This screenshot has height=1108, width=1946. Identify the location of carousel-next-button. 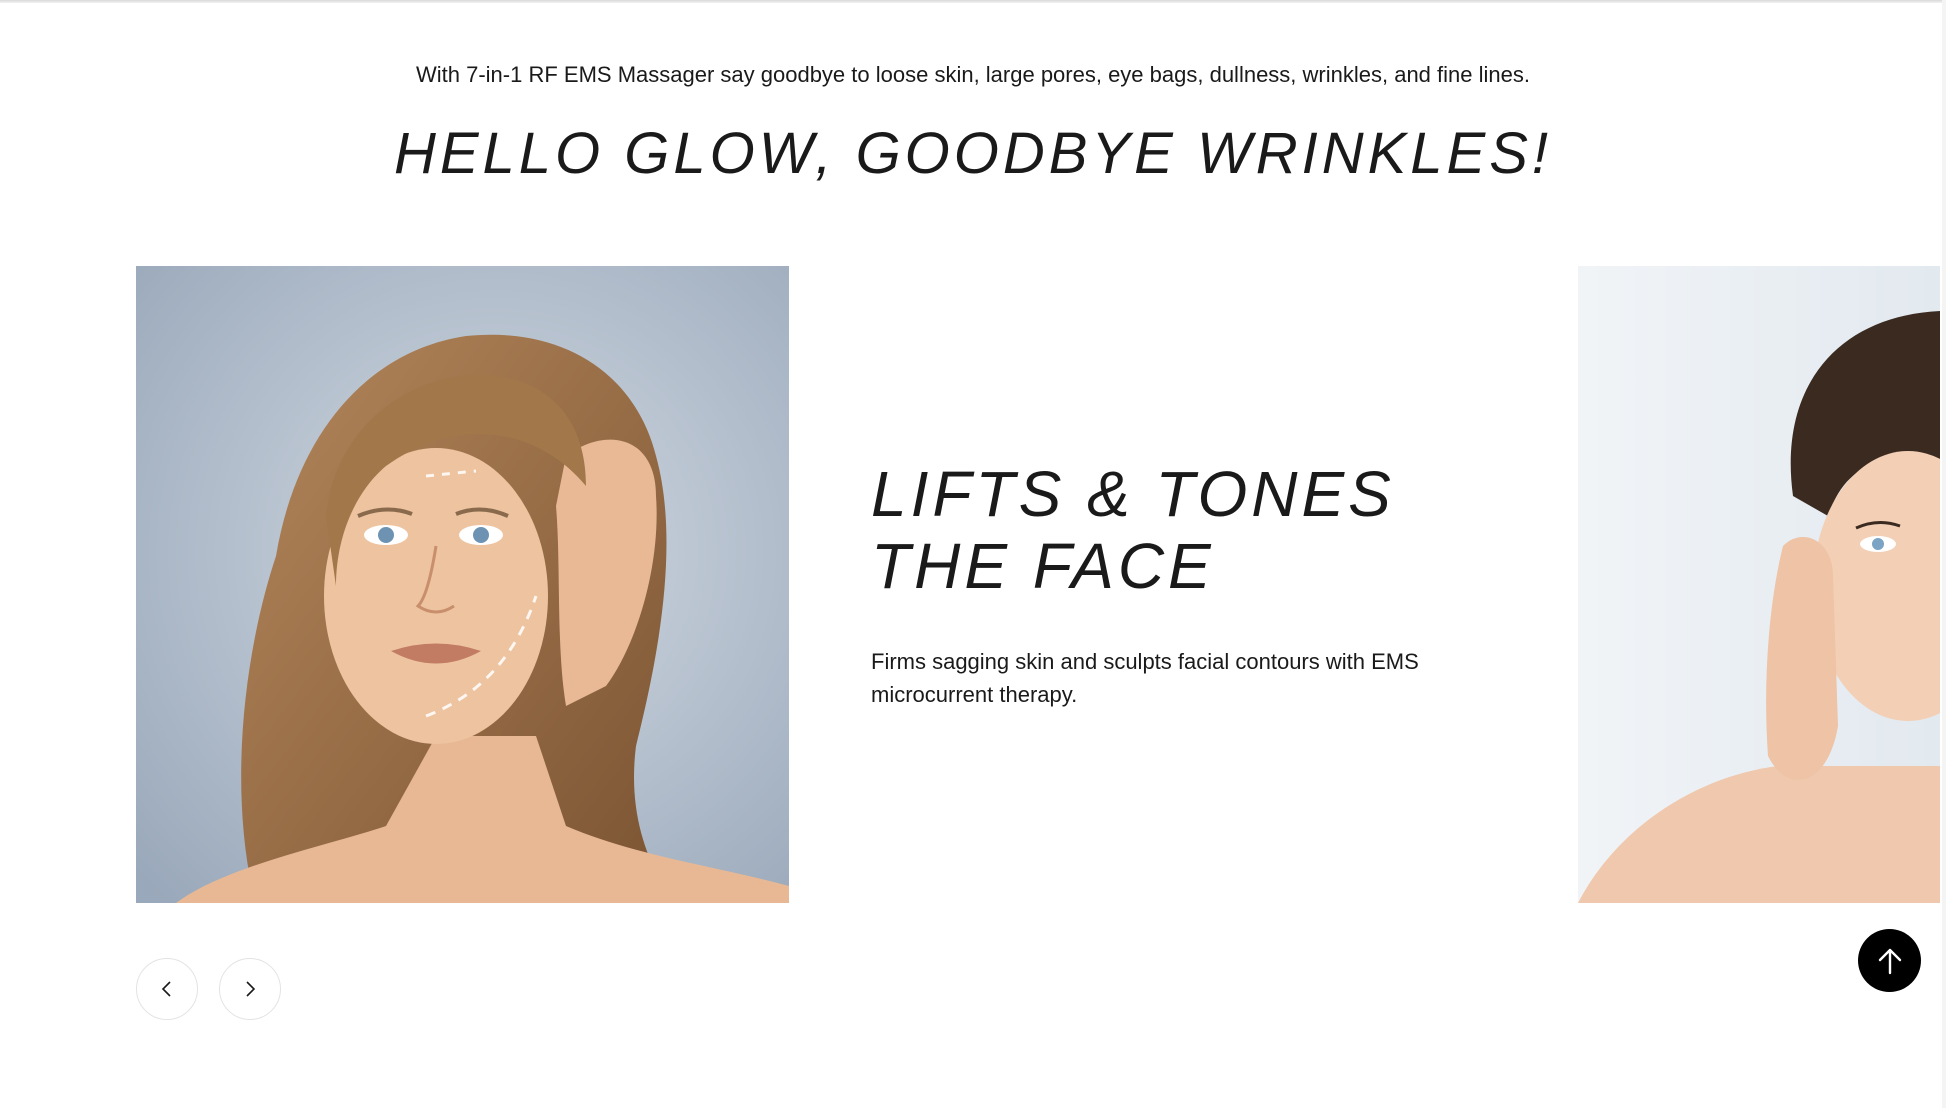
(250, 989).